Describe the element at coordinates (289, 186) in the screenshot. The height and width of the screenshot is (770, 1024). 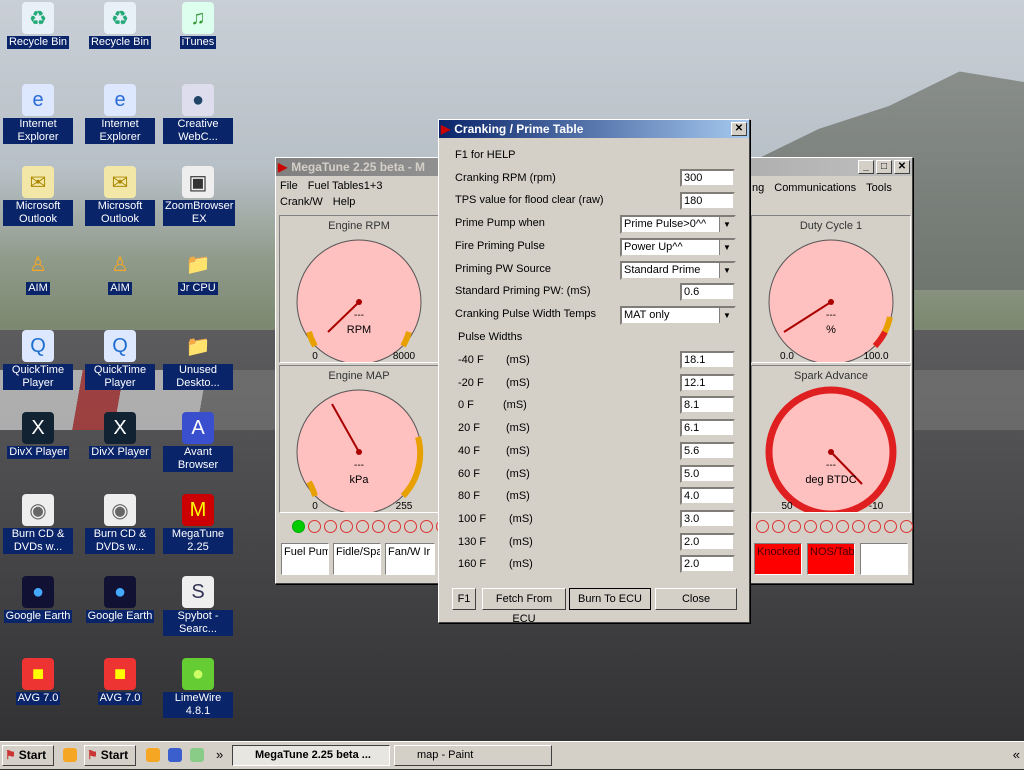
I see `menu-file: File` at that location.